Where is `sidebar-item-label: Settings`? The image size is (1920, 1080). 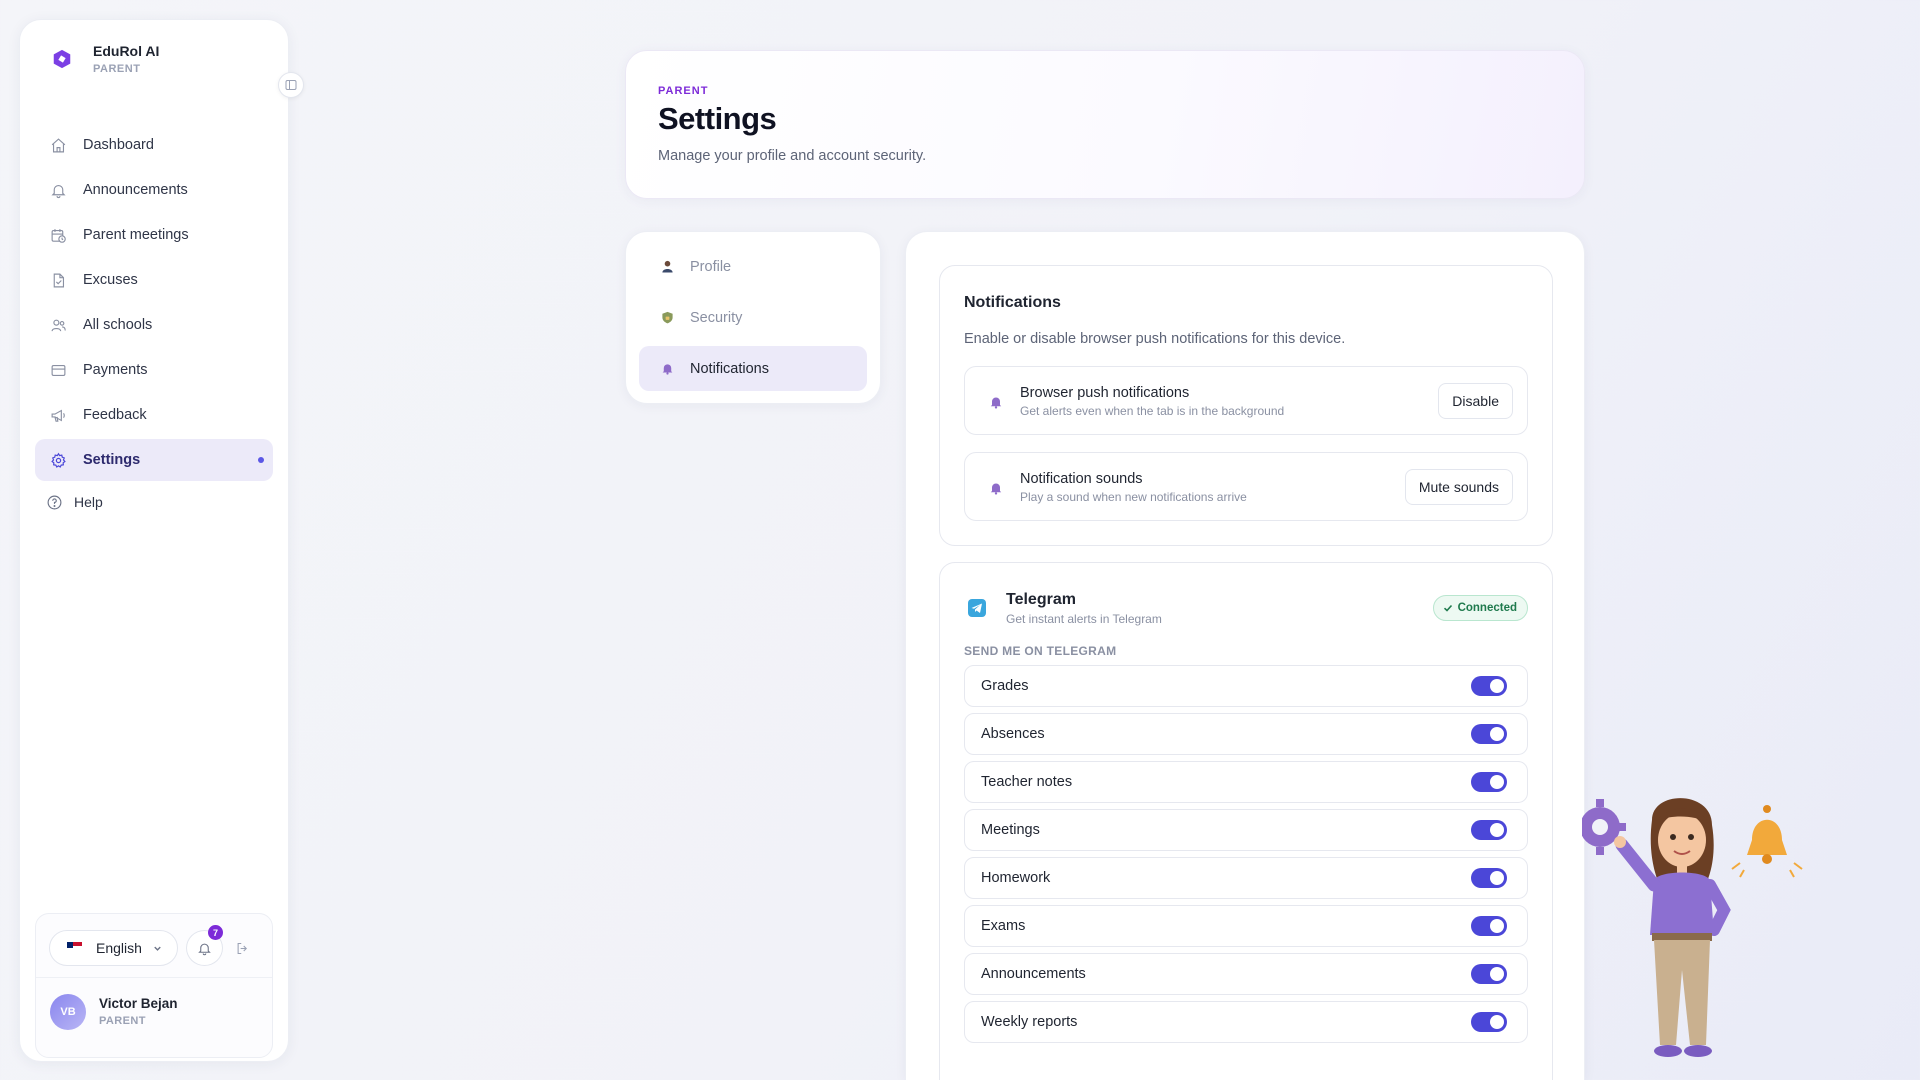
sidebar-item-label: Settings is located at coordinates (112, 460).